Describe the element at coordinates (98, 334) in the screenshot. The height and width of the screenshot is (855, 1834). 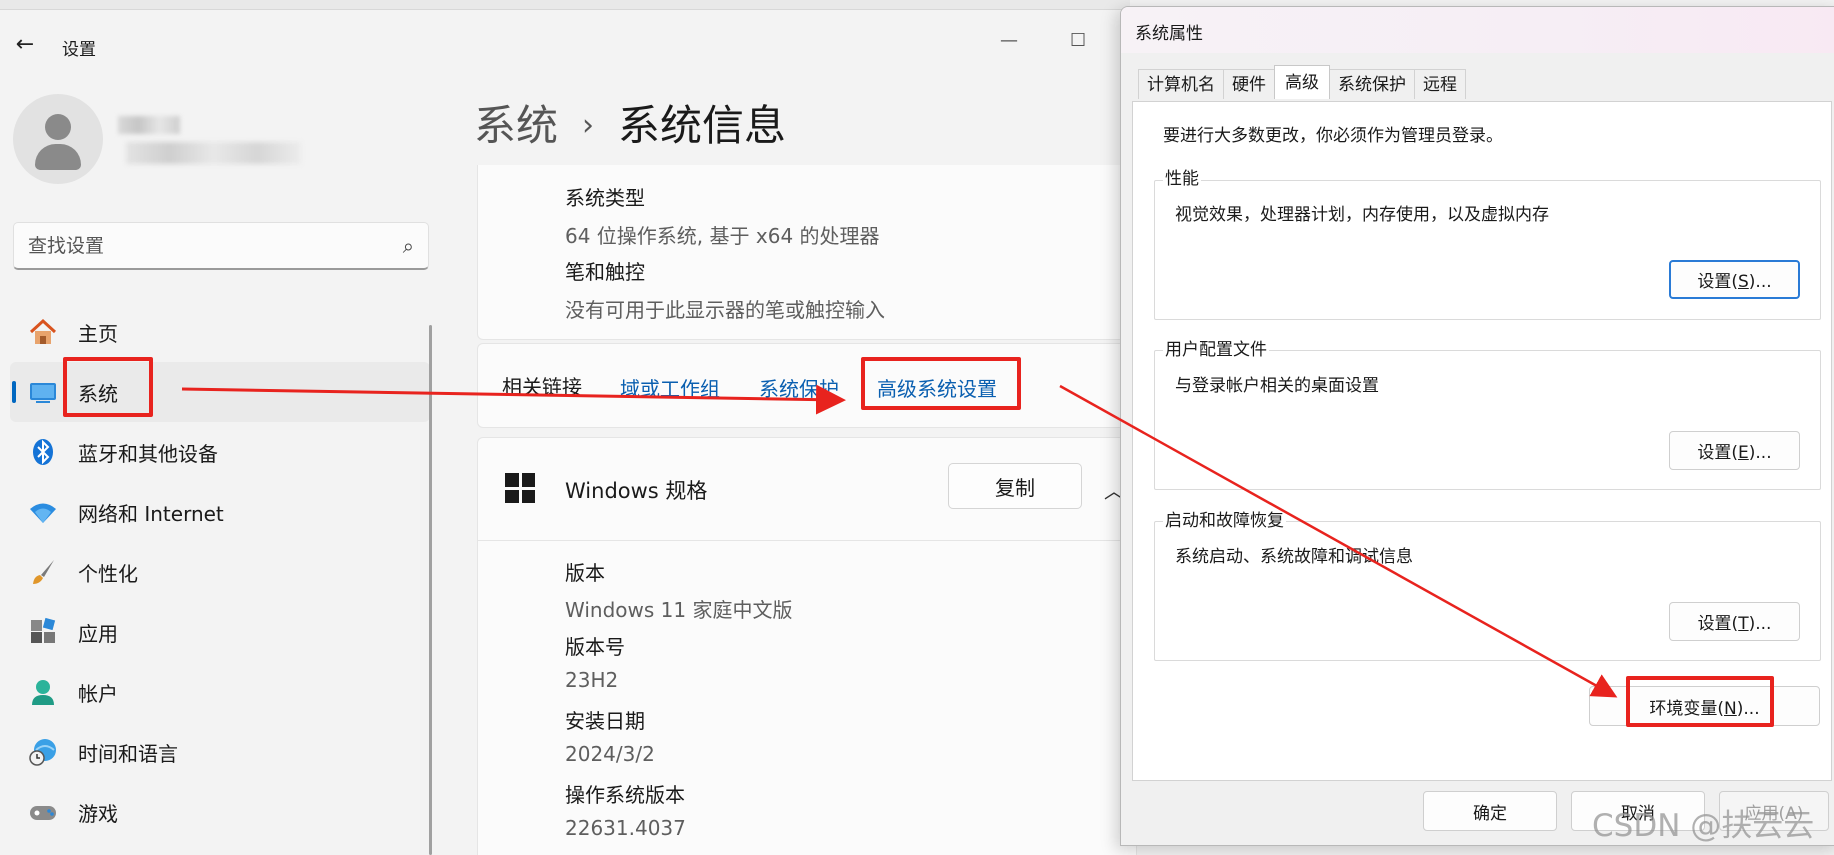
I see `sidebar-item-label: 主页` at that location.